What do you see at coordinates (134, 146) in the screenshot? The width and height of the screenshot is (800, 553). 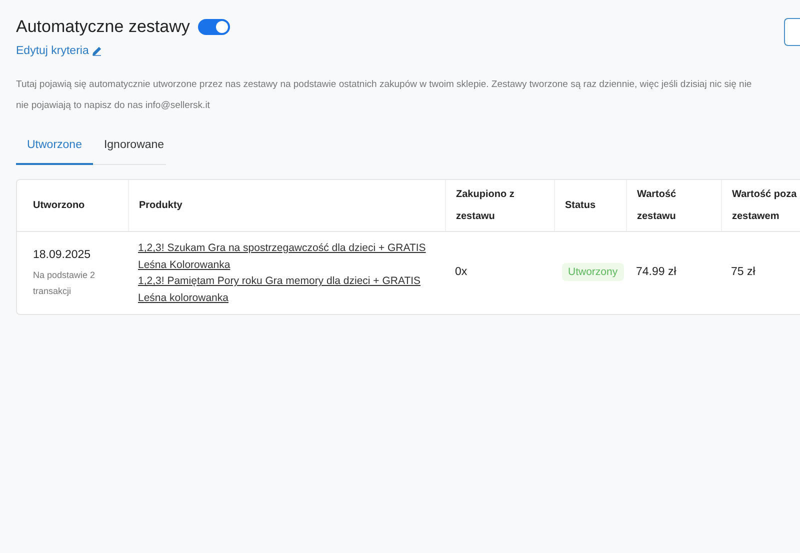 I see `tab: Ignorowane` at bounding box center [134, 146].